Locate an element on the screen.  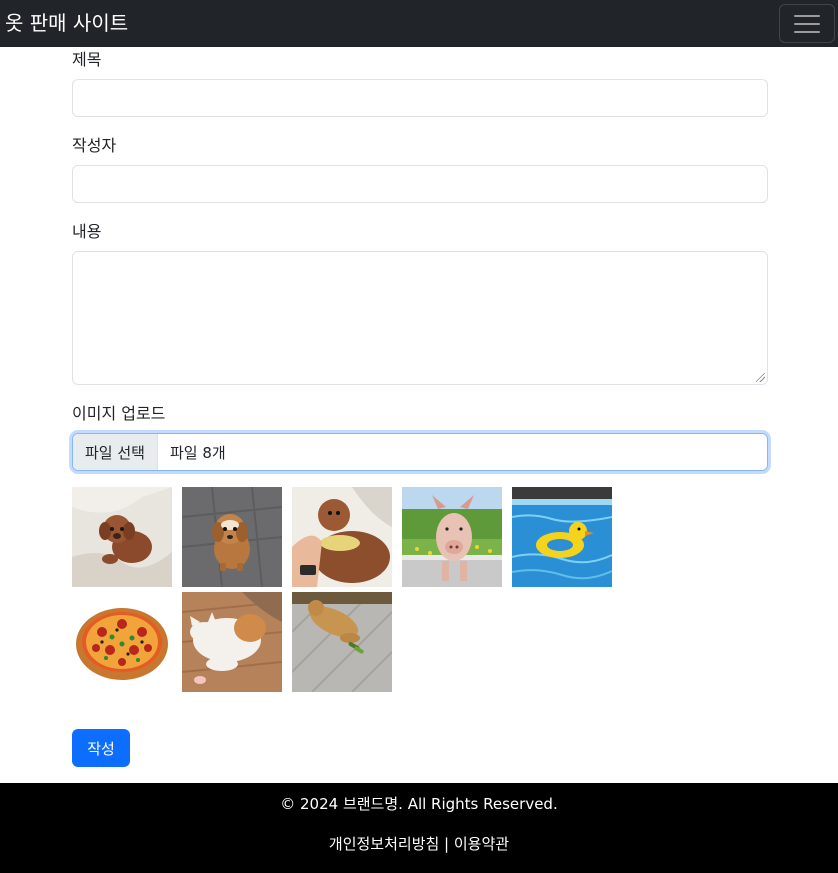
footer-copyright: © 2024 브랜드명. All Rights Reserved. is located at coordinates (419, 804).